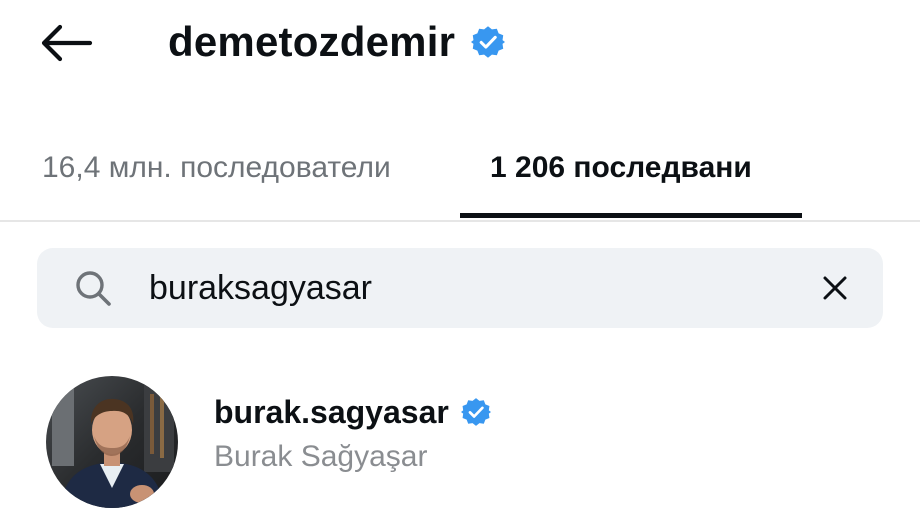 This screenshot has height=526, width=920. Describe the element at coordinates (93, 288) in the screenshot. I see `search-icon` at that location.